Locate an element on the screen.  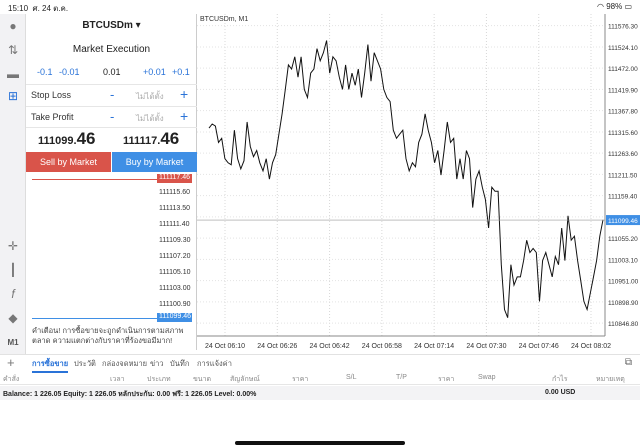
ladder-level: 111103.00 is located at coordinates (175, 288).